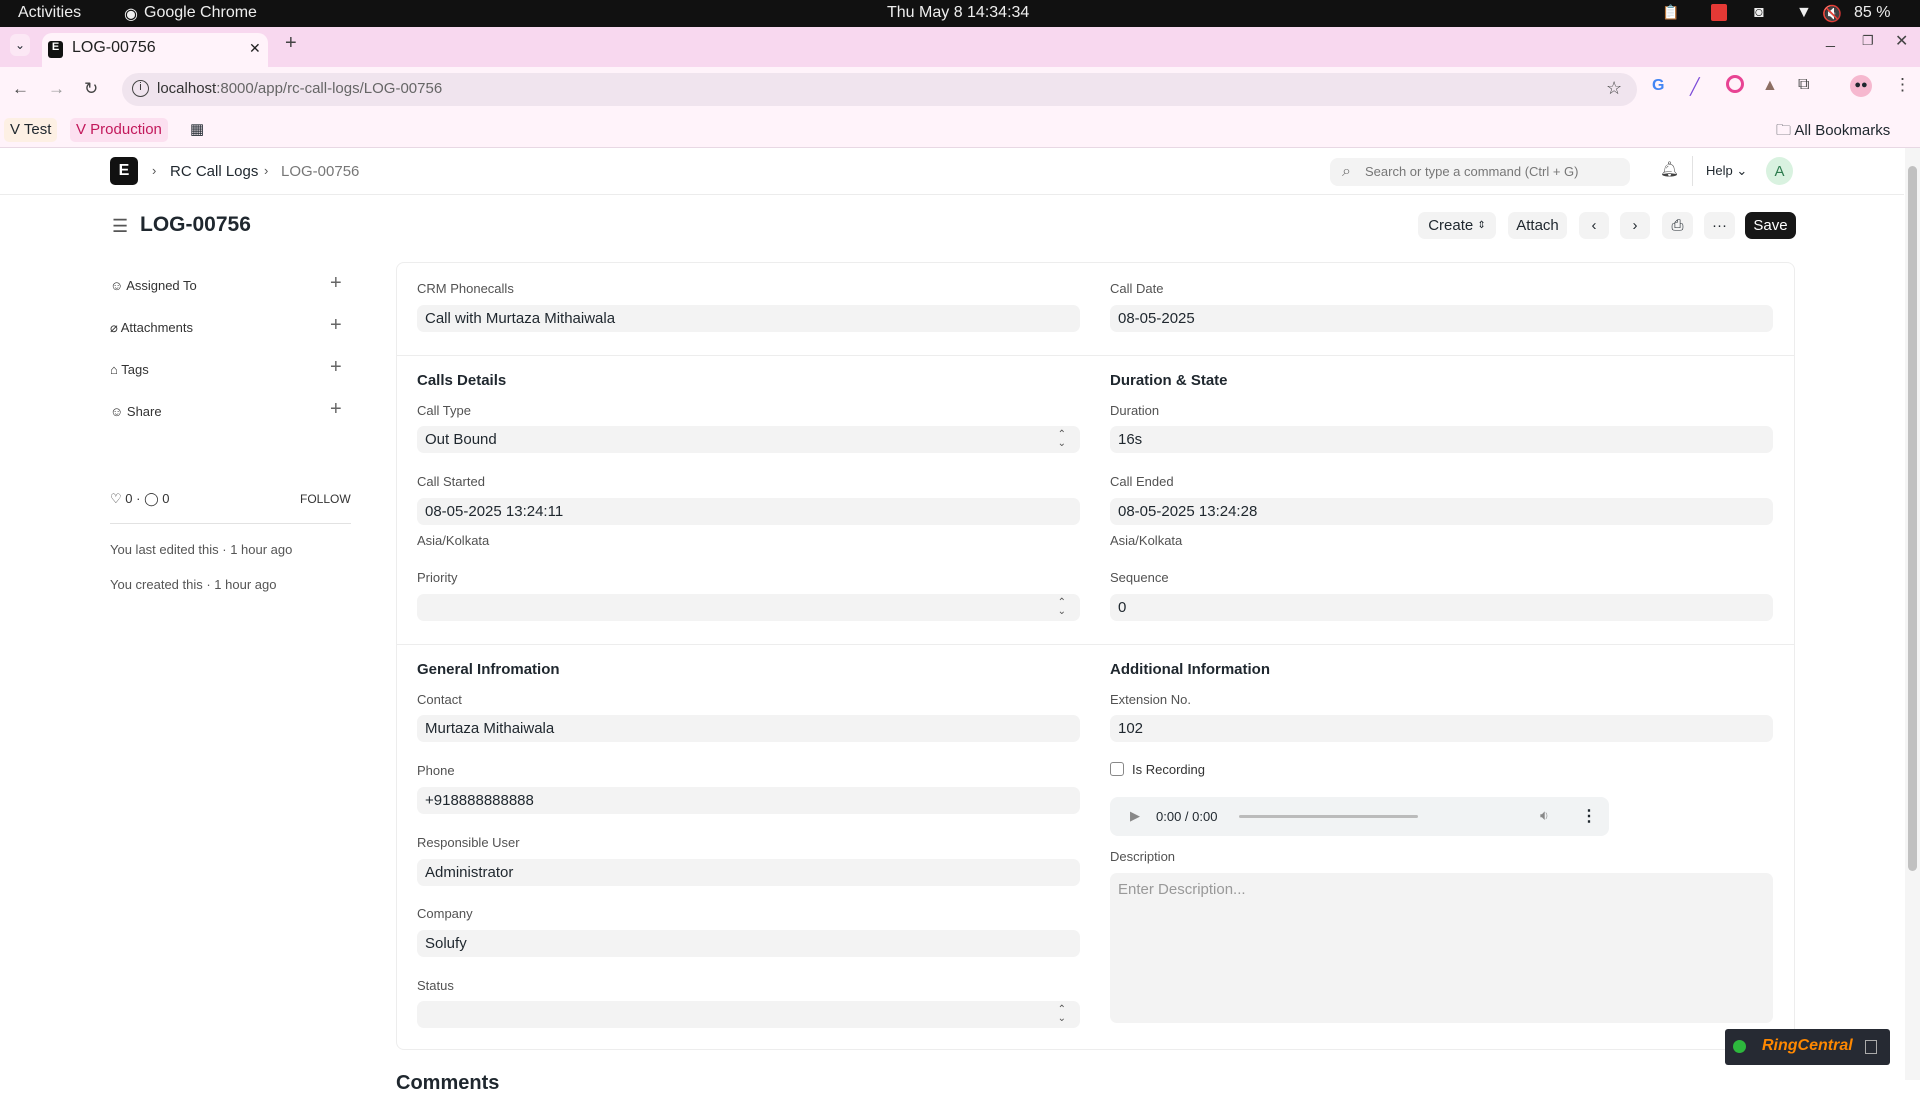  I want to click on search-bar: ⌕ Search or type a command (Ctrl + G), so click(1480, 172).